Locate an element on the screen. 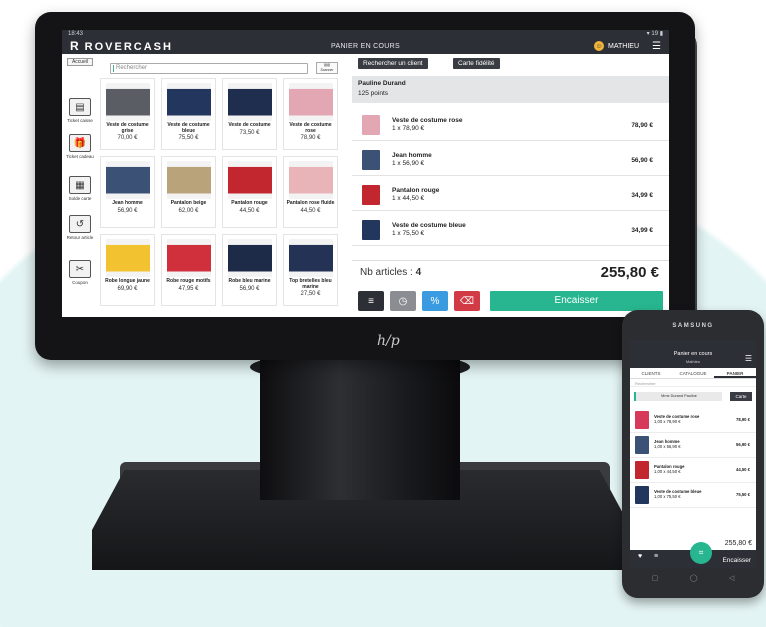 Image resolution: width=766 pixels, height=627 pixels. phone-checkout-button: Encaisser is located at coordinates (736, 560).